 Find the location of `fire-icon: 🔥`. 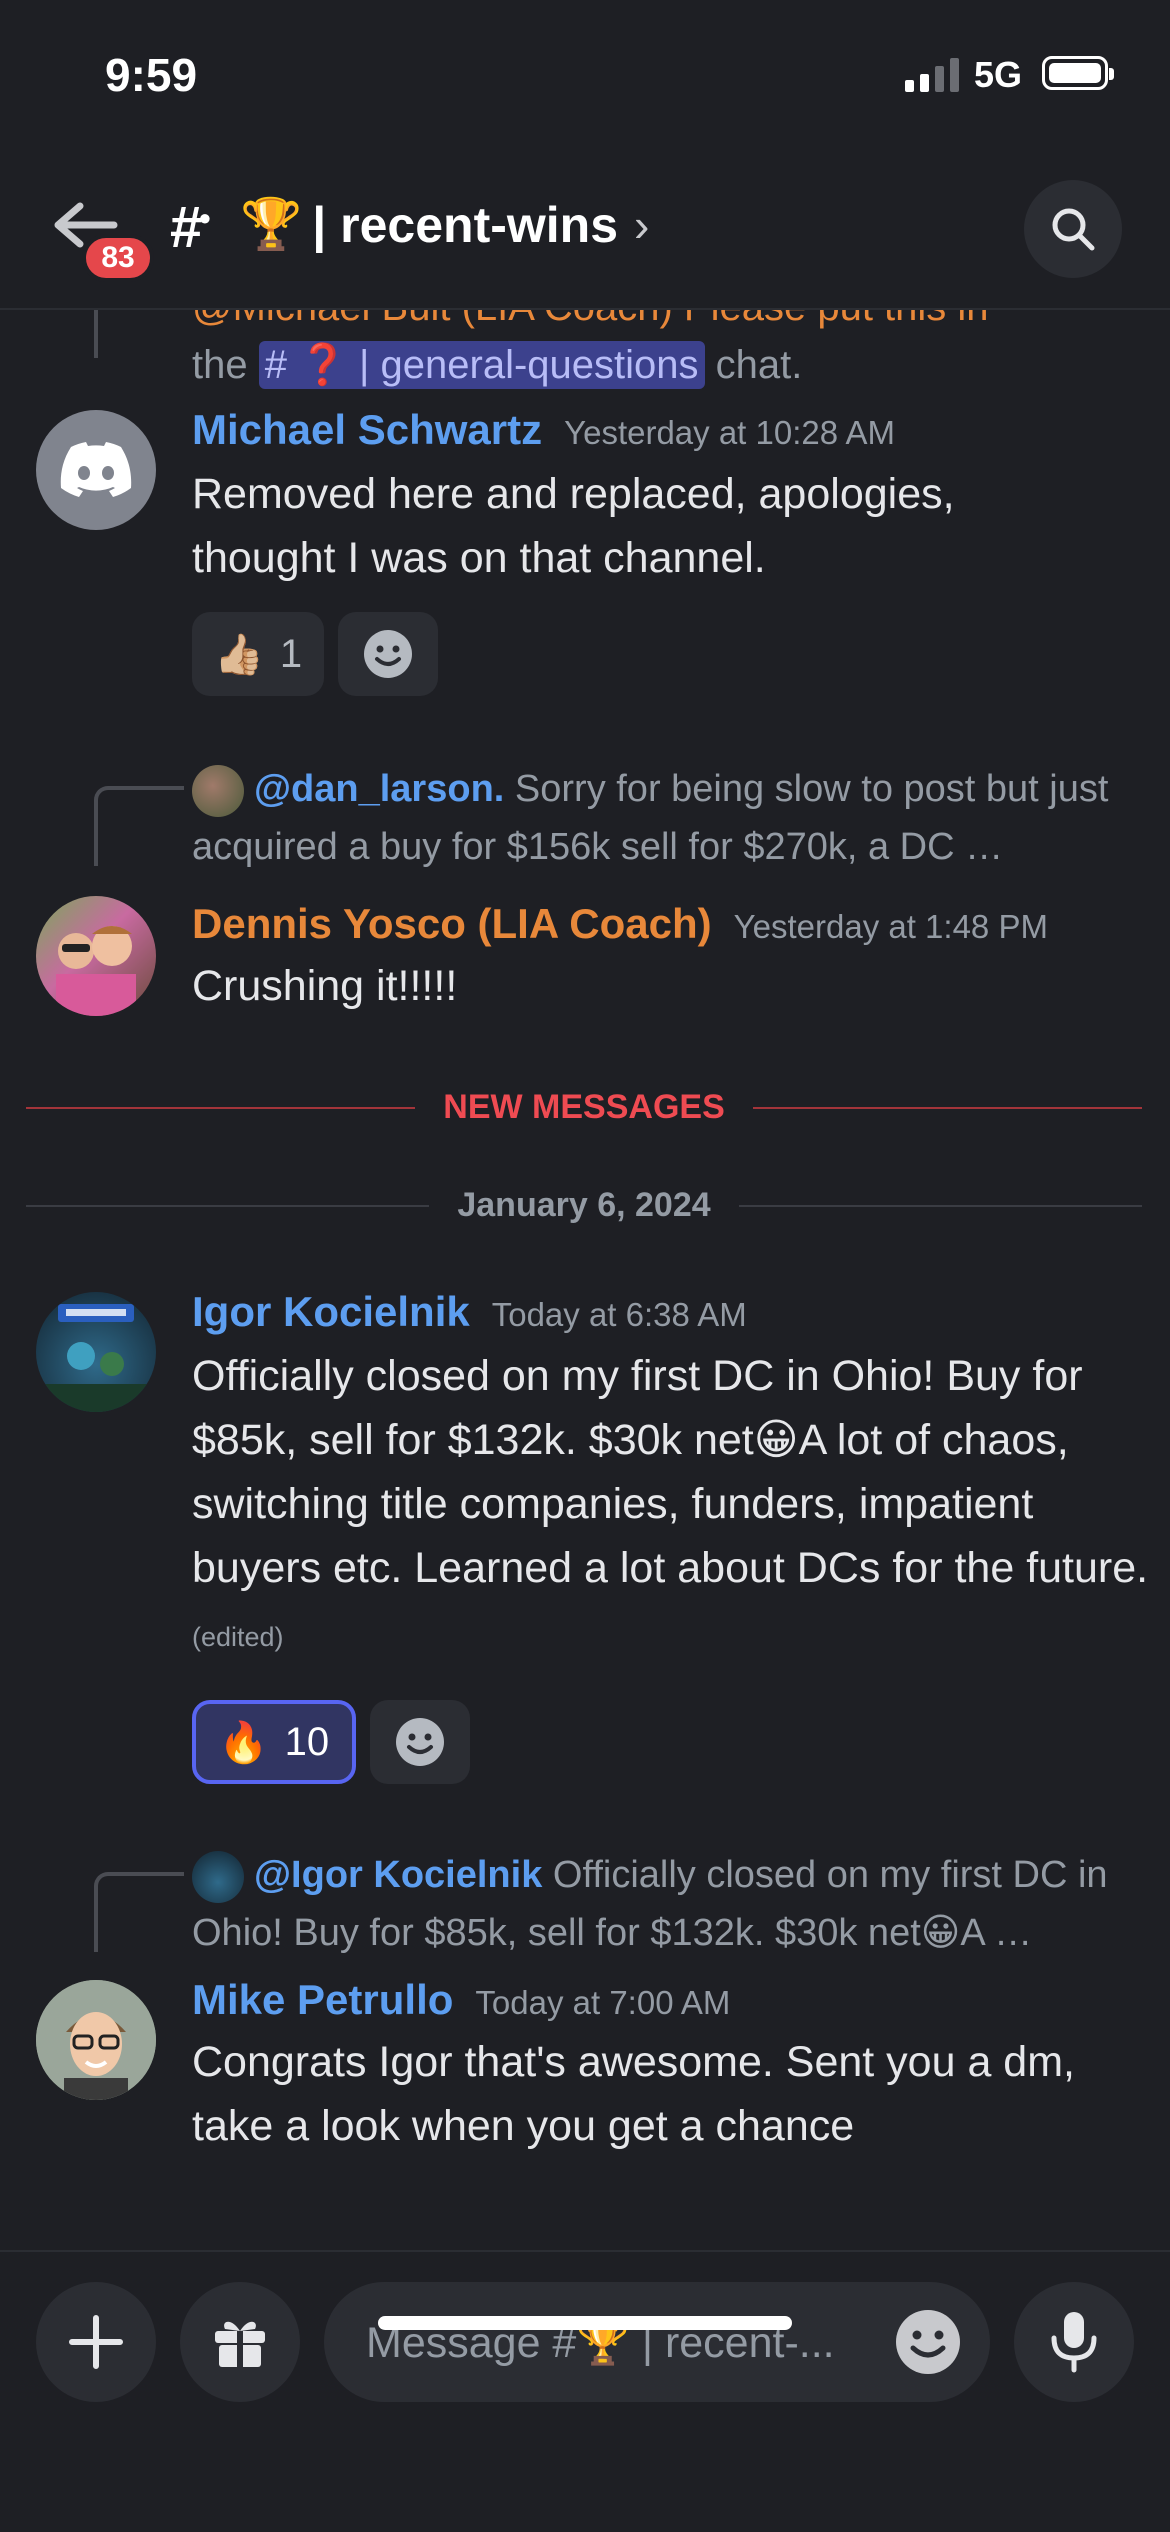

fire-icon: 🔥 is located at coordinates (243, 1742).